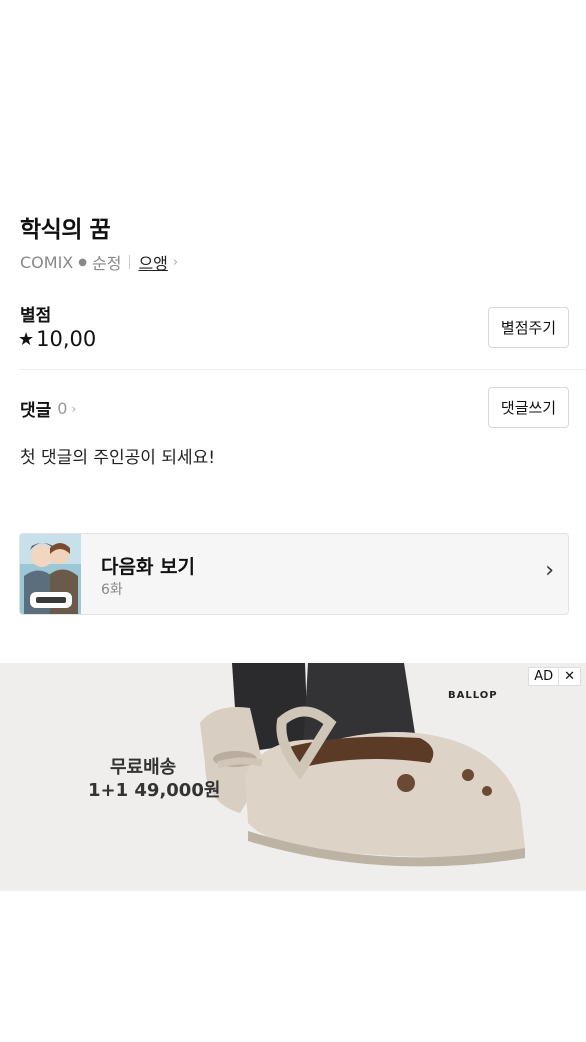 The width and height of the screenshot is (586, 1042). Describe the element at coordinates (62, 408) in the screenshot. I see `comments-count: 0` at that location.